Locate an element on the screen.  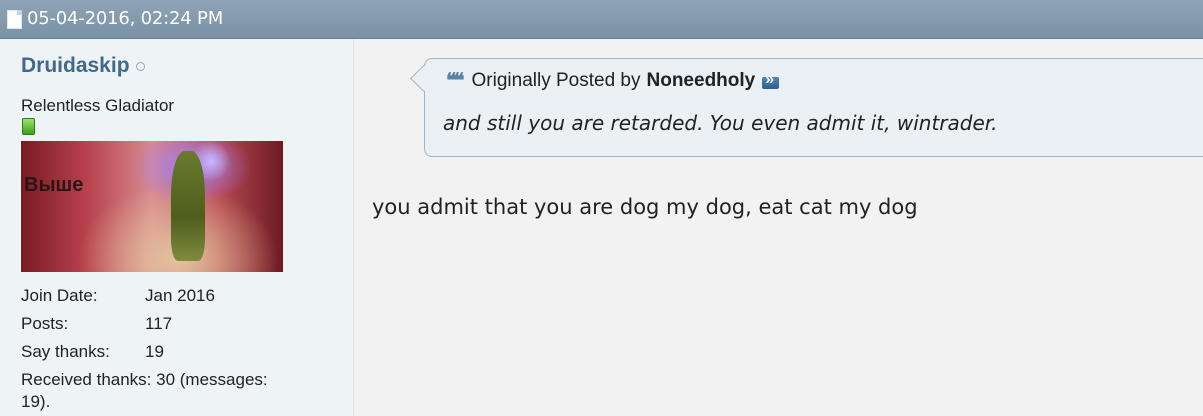
post-header-bar: 05-04-2016, 02:24 PM is located at coordinates (601, 19).